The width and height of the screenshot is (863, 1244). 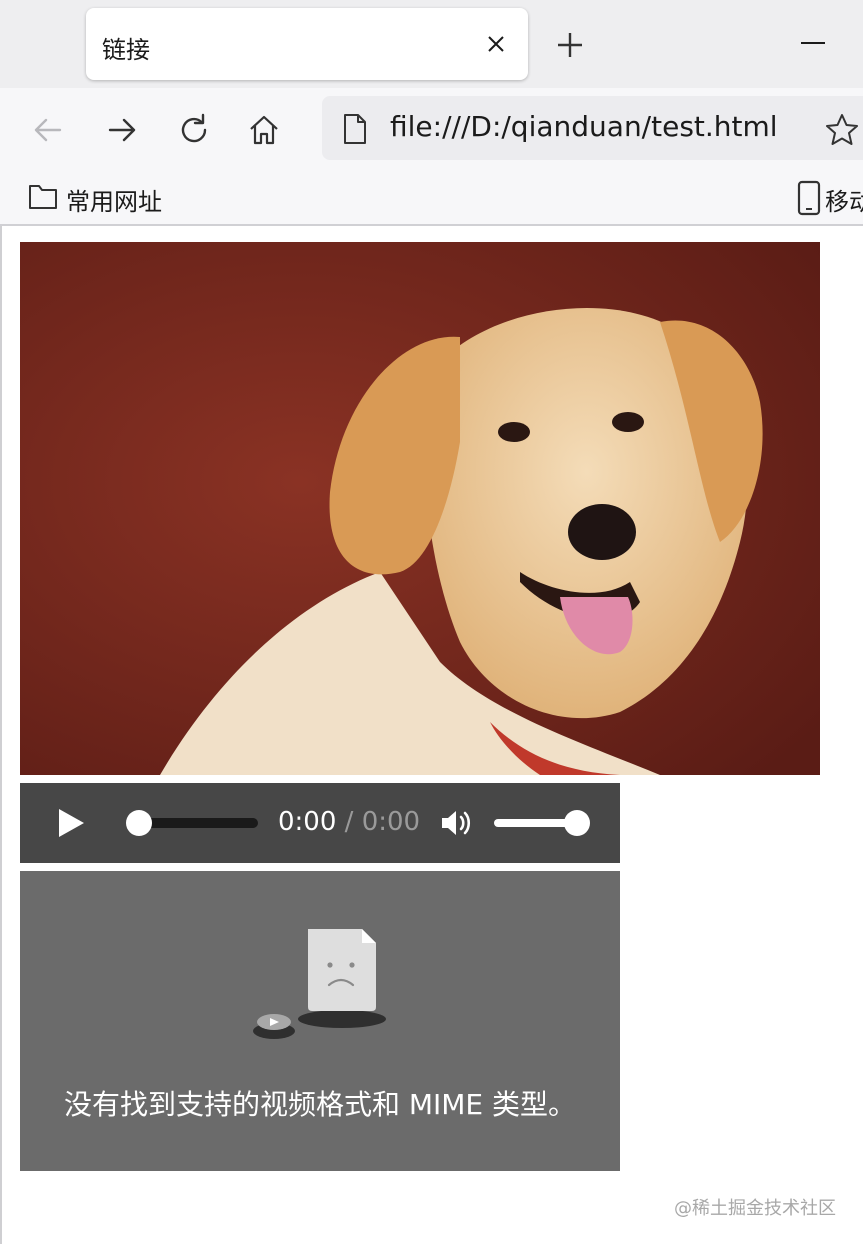 I want to click on bookmark-folder-label: 常用网址, so click(x=114, y=199).